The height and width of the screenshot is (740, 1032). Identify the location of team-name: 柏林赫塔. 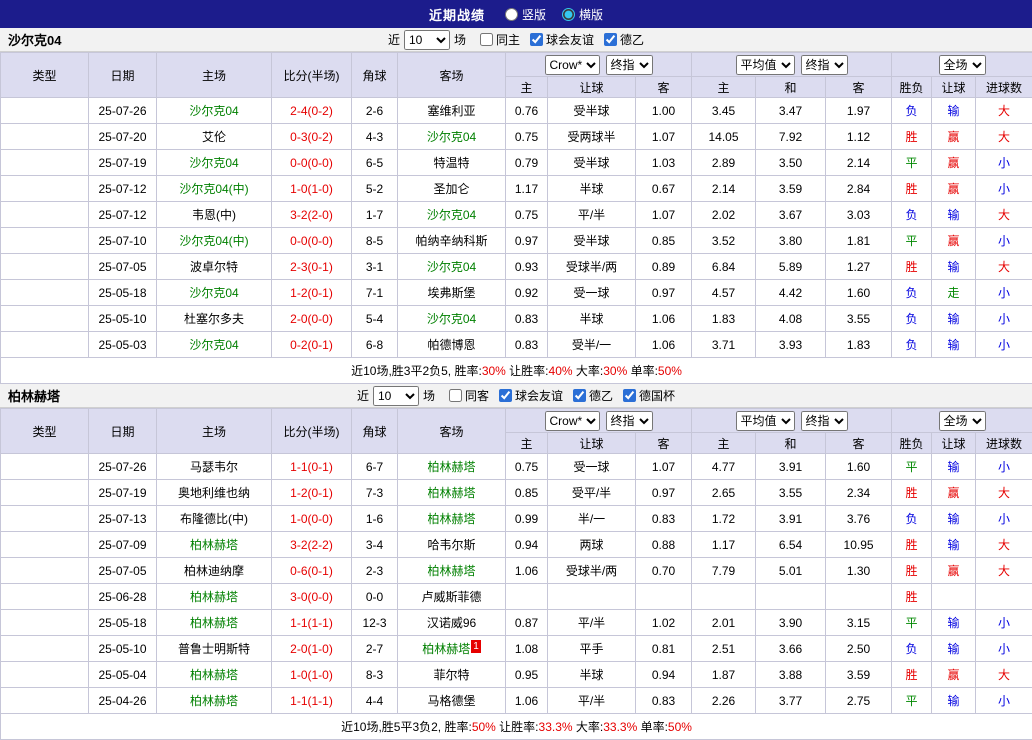
(34, 395).